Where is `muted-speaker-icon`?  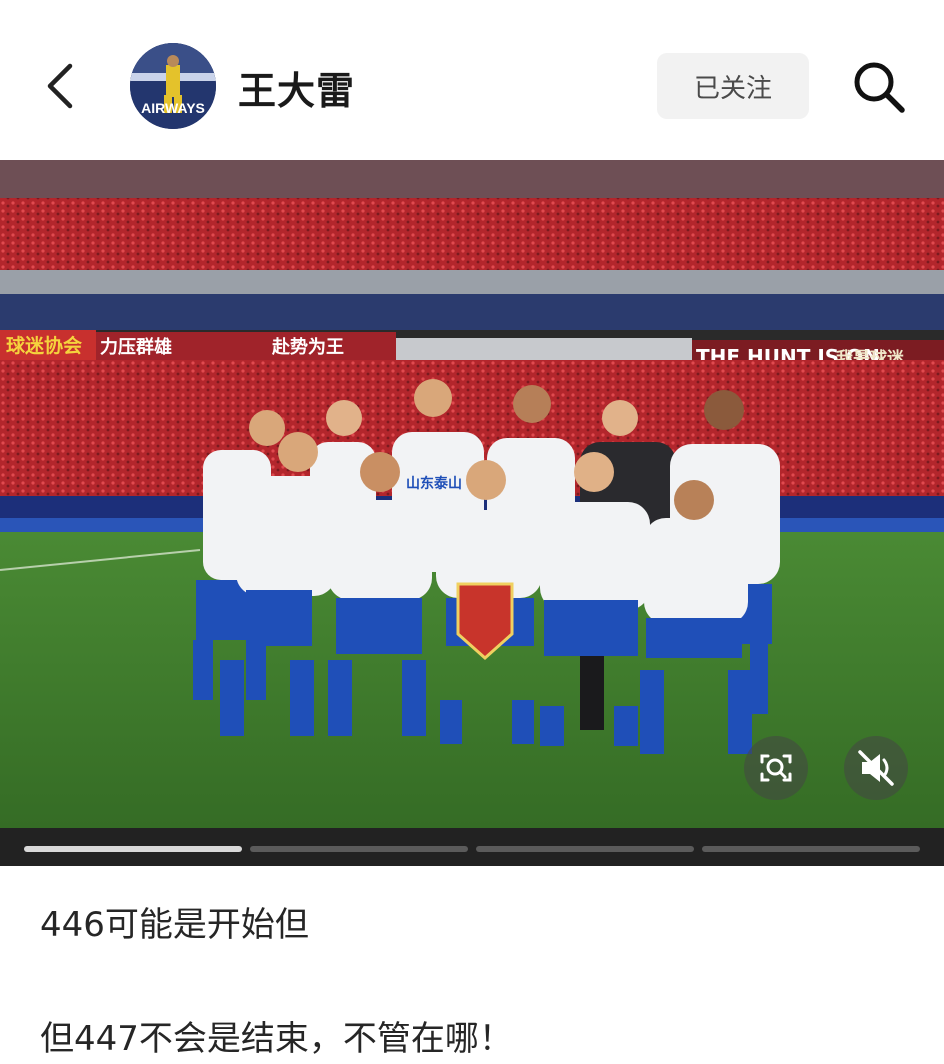 muted-speaker-icon is located at coordinates (876, 768).